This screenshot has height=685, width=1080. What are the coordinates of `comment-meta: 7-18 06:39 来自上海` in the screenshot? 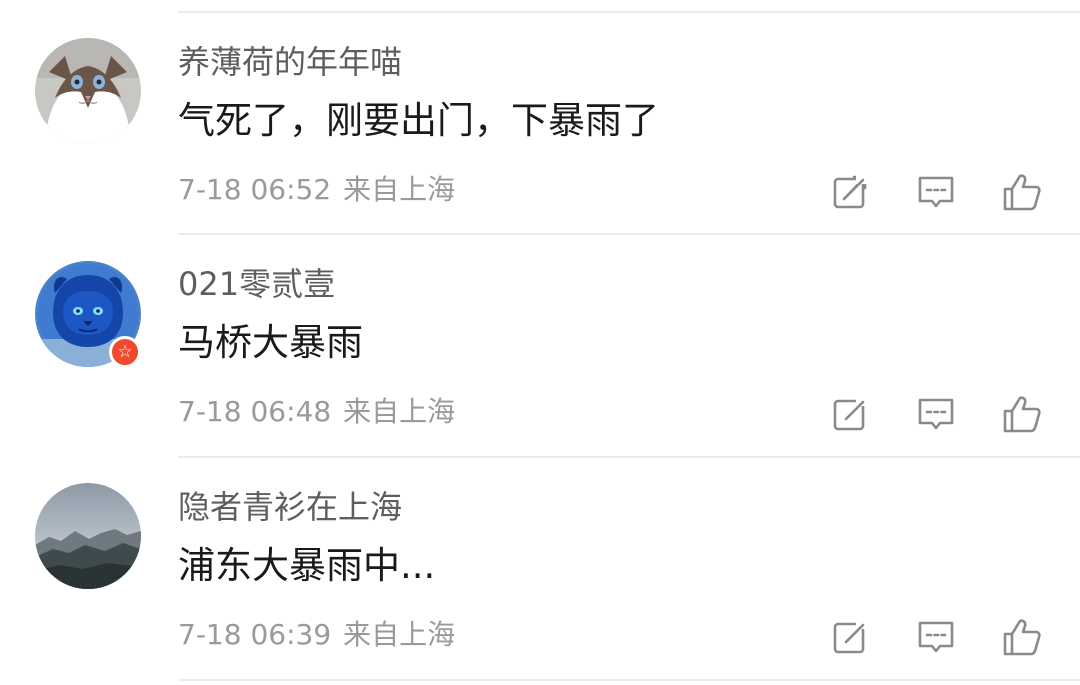 It's located at (316, 635).